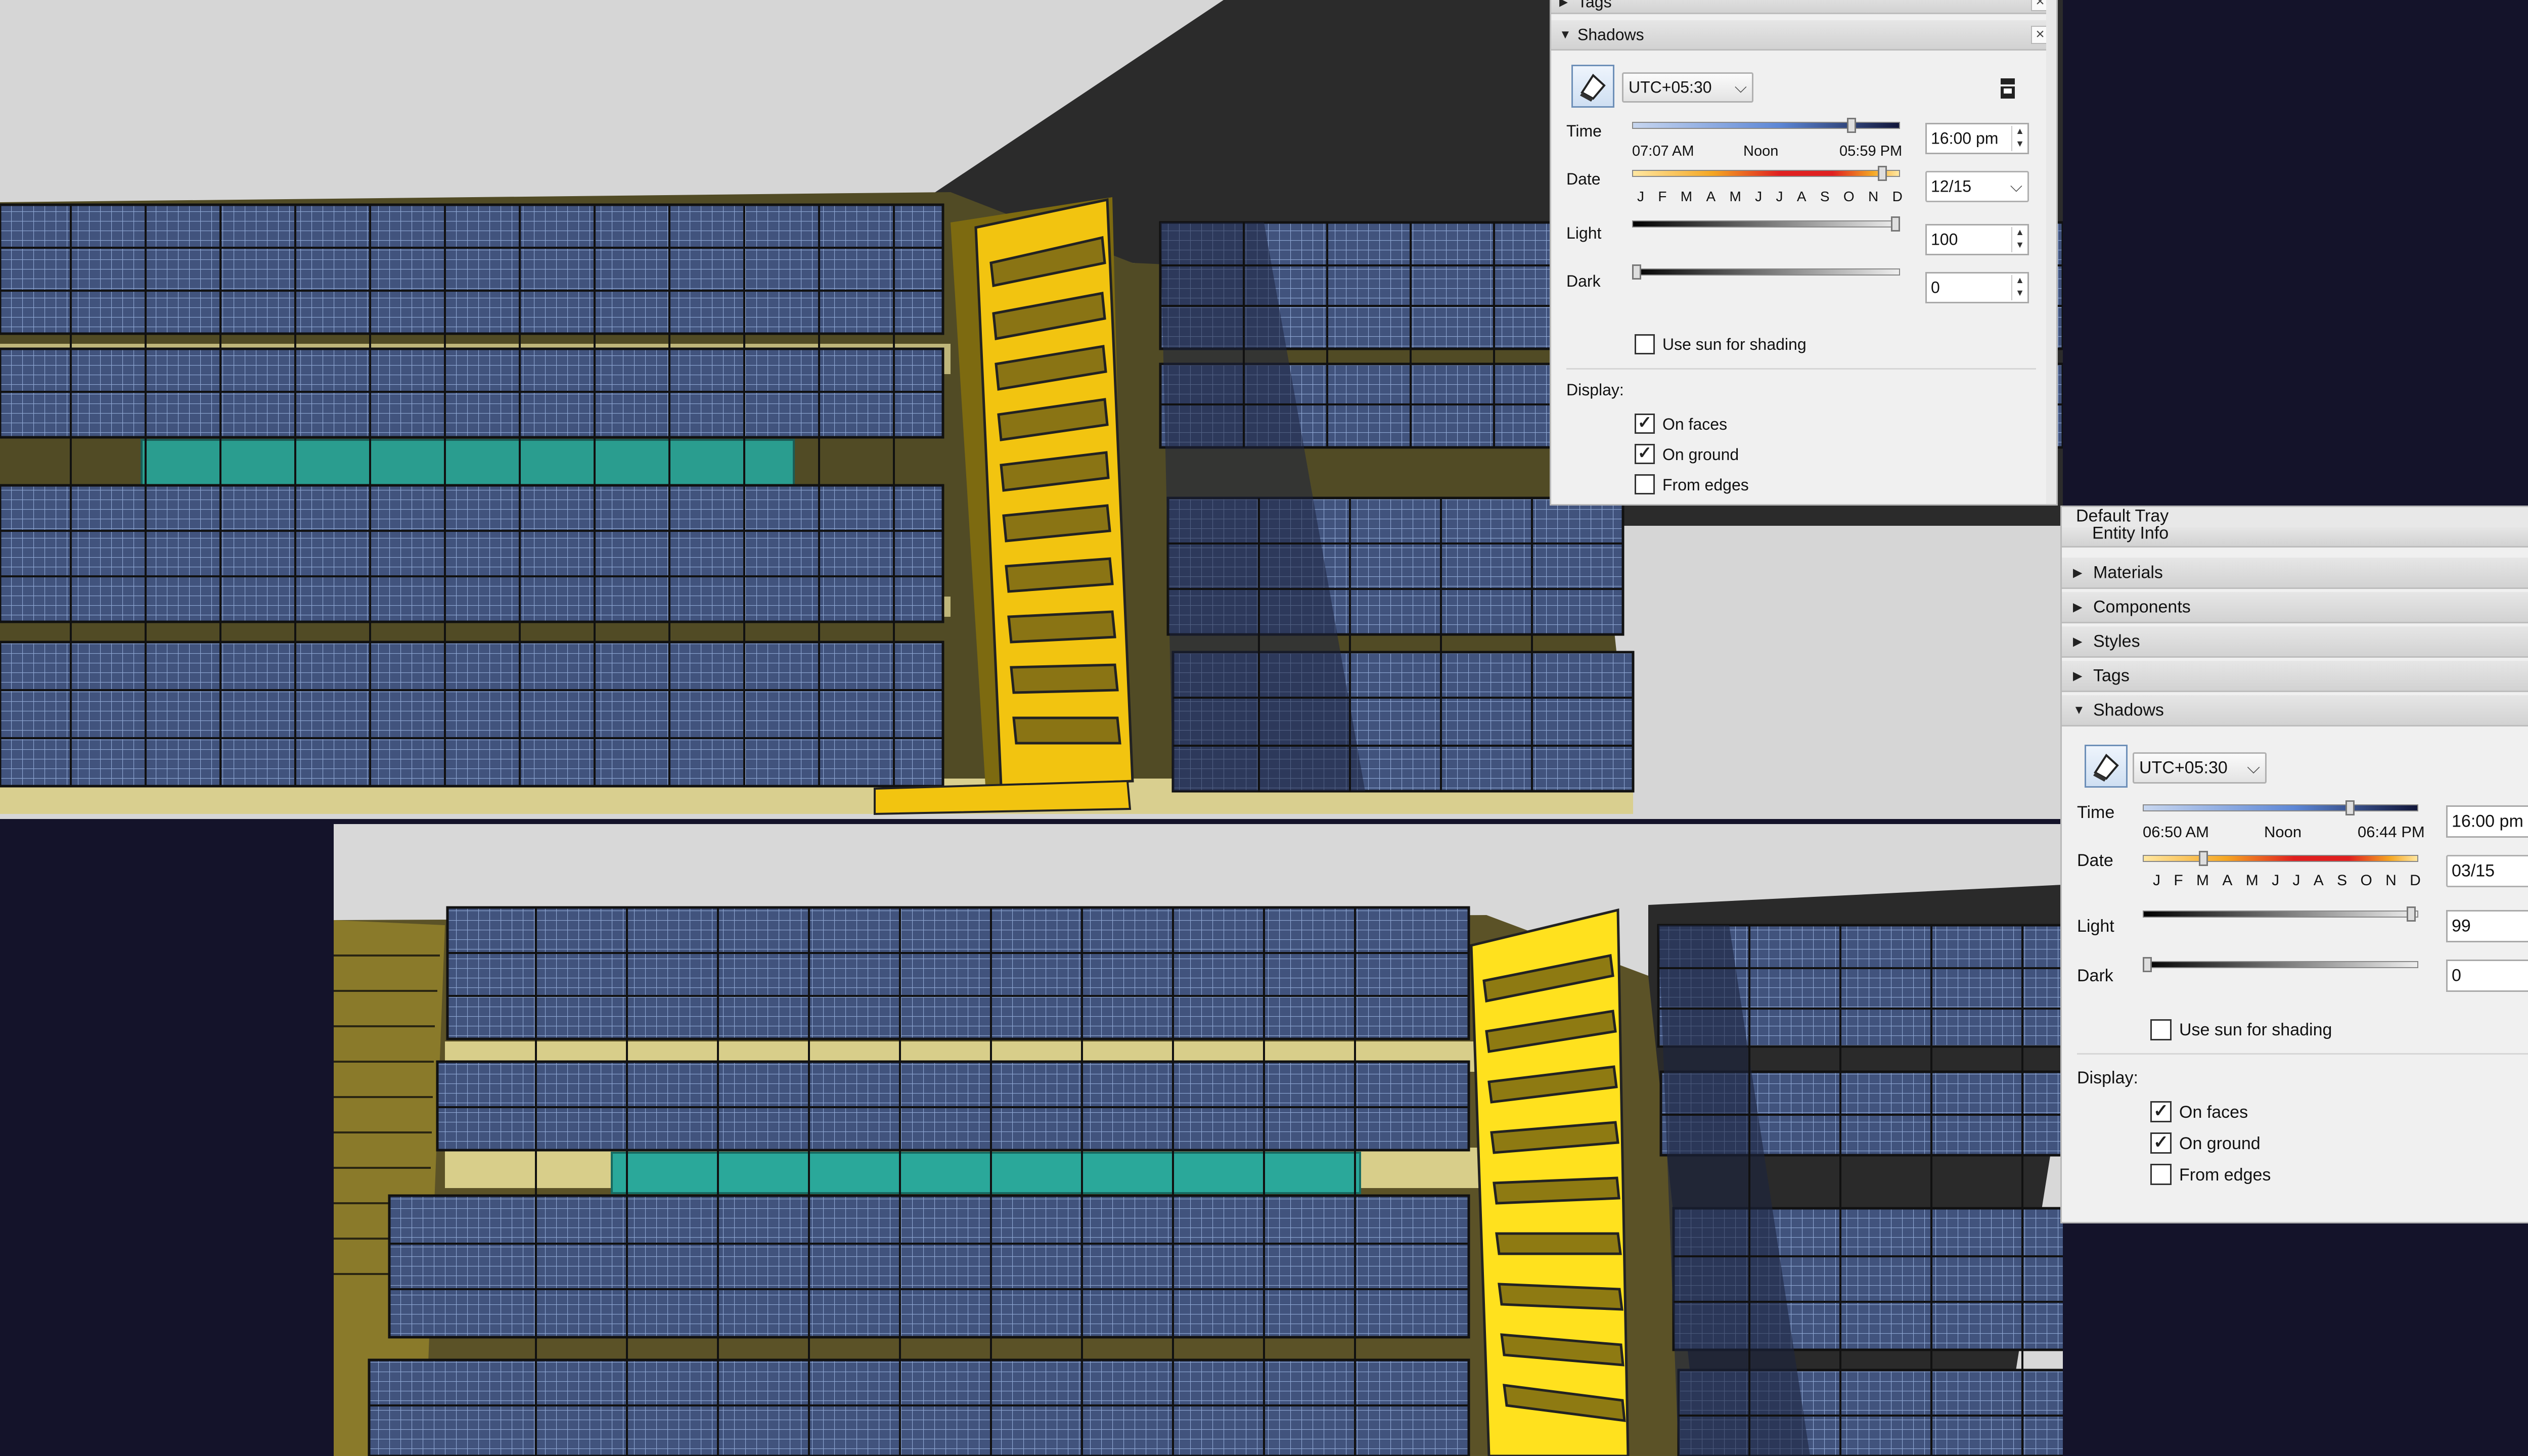 Image resolution: width=2528 pixels, height=1456 pixels. What do you see at coordinates (1688, 87) in the screenshot?
I see `top-timezone-dropdown: UTC+05:30 ⌵` at bounding box center [1688, 87].